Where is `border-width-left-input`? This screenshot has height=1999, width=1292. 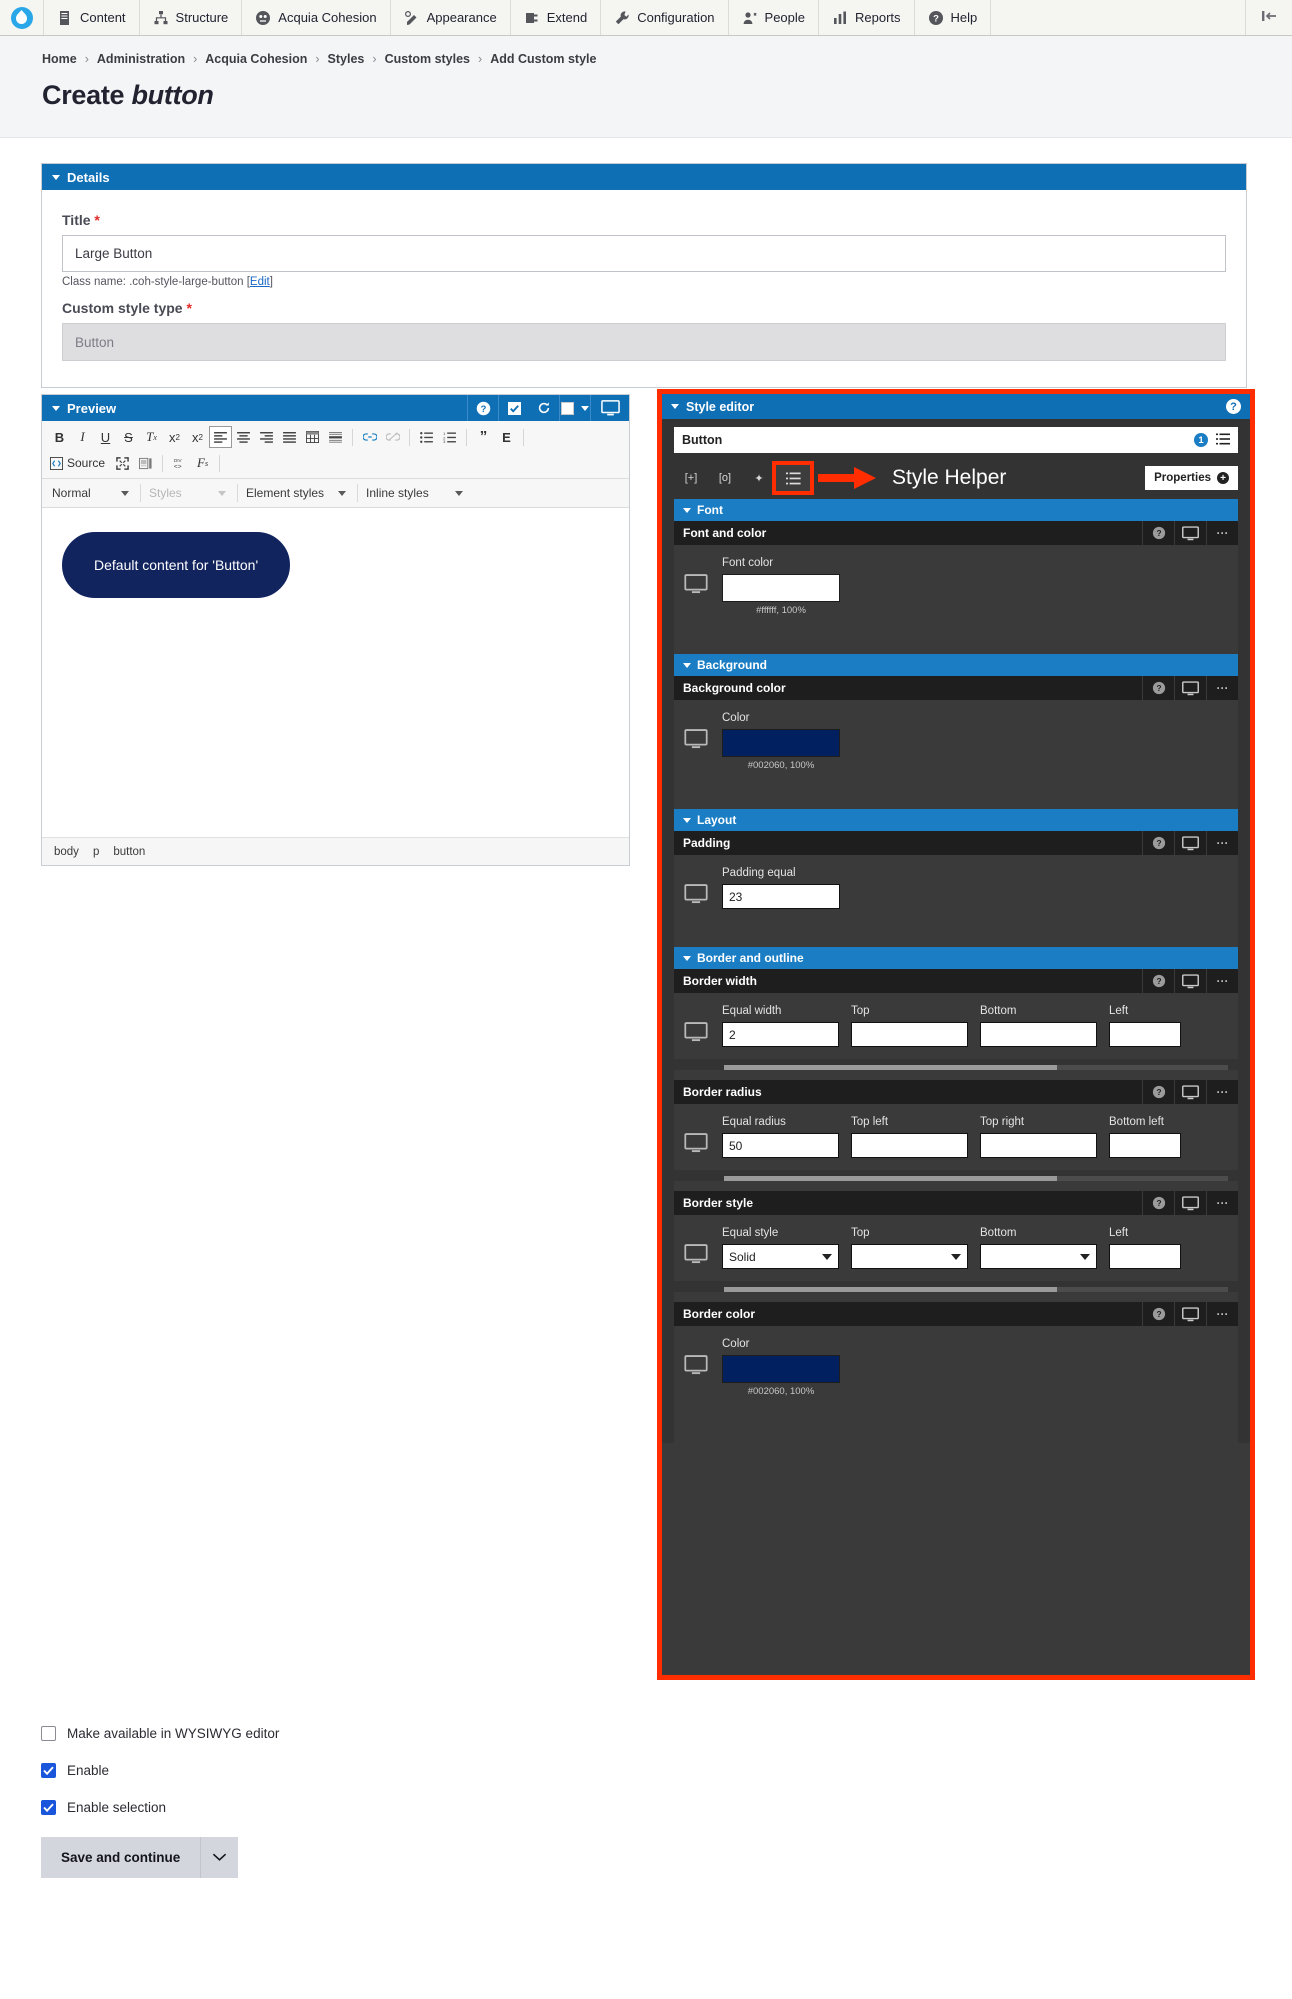
border-width-left-input is located at coordinates (1145, 1034).